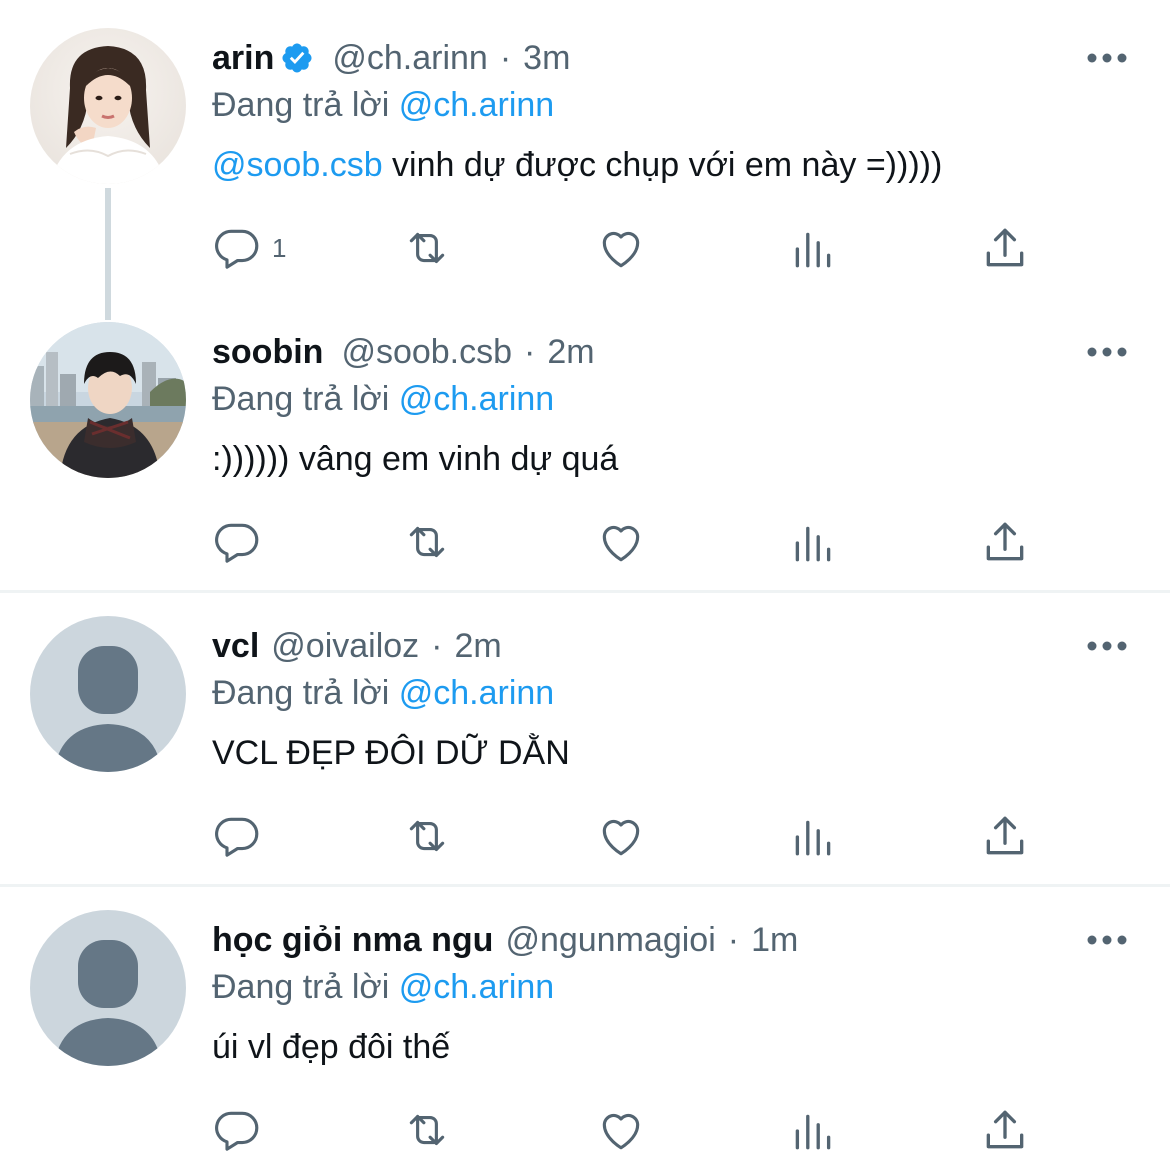  Describe the element at coordinates (610, 940) in the screenshot. I see `user-handle: @ngunmagioi` at that location.